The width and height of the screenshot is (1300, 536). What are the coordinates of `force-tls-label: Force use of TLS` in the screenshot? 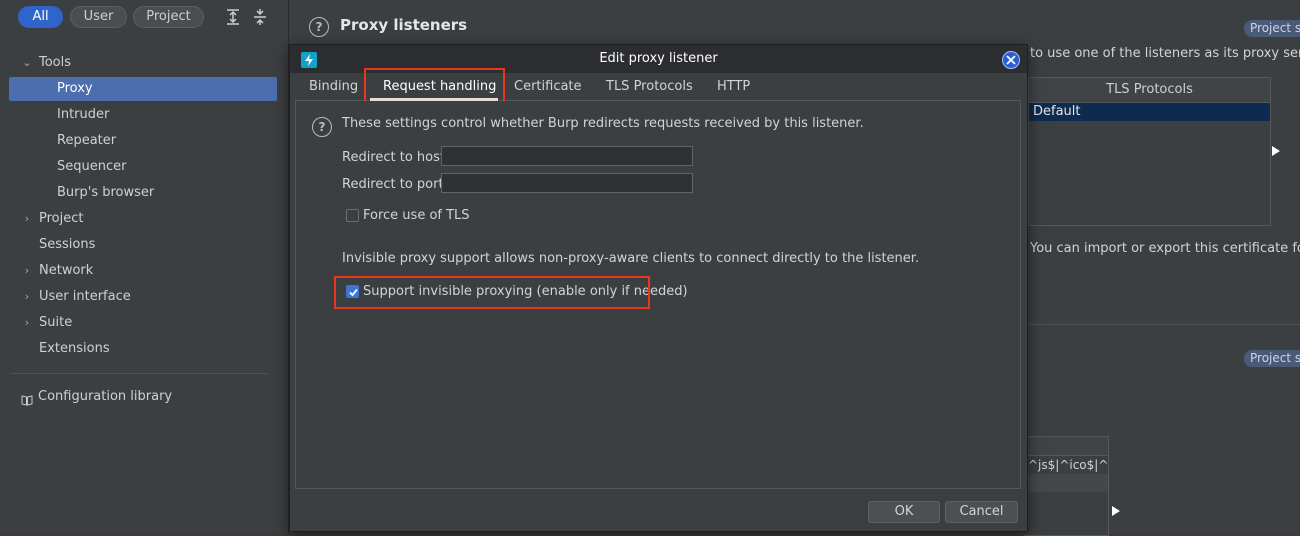 It's located at (416, 215).